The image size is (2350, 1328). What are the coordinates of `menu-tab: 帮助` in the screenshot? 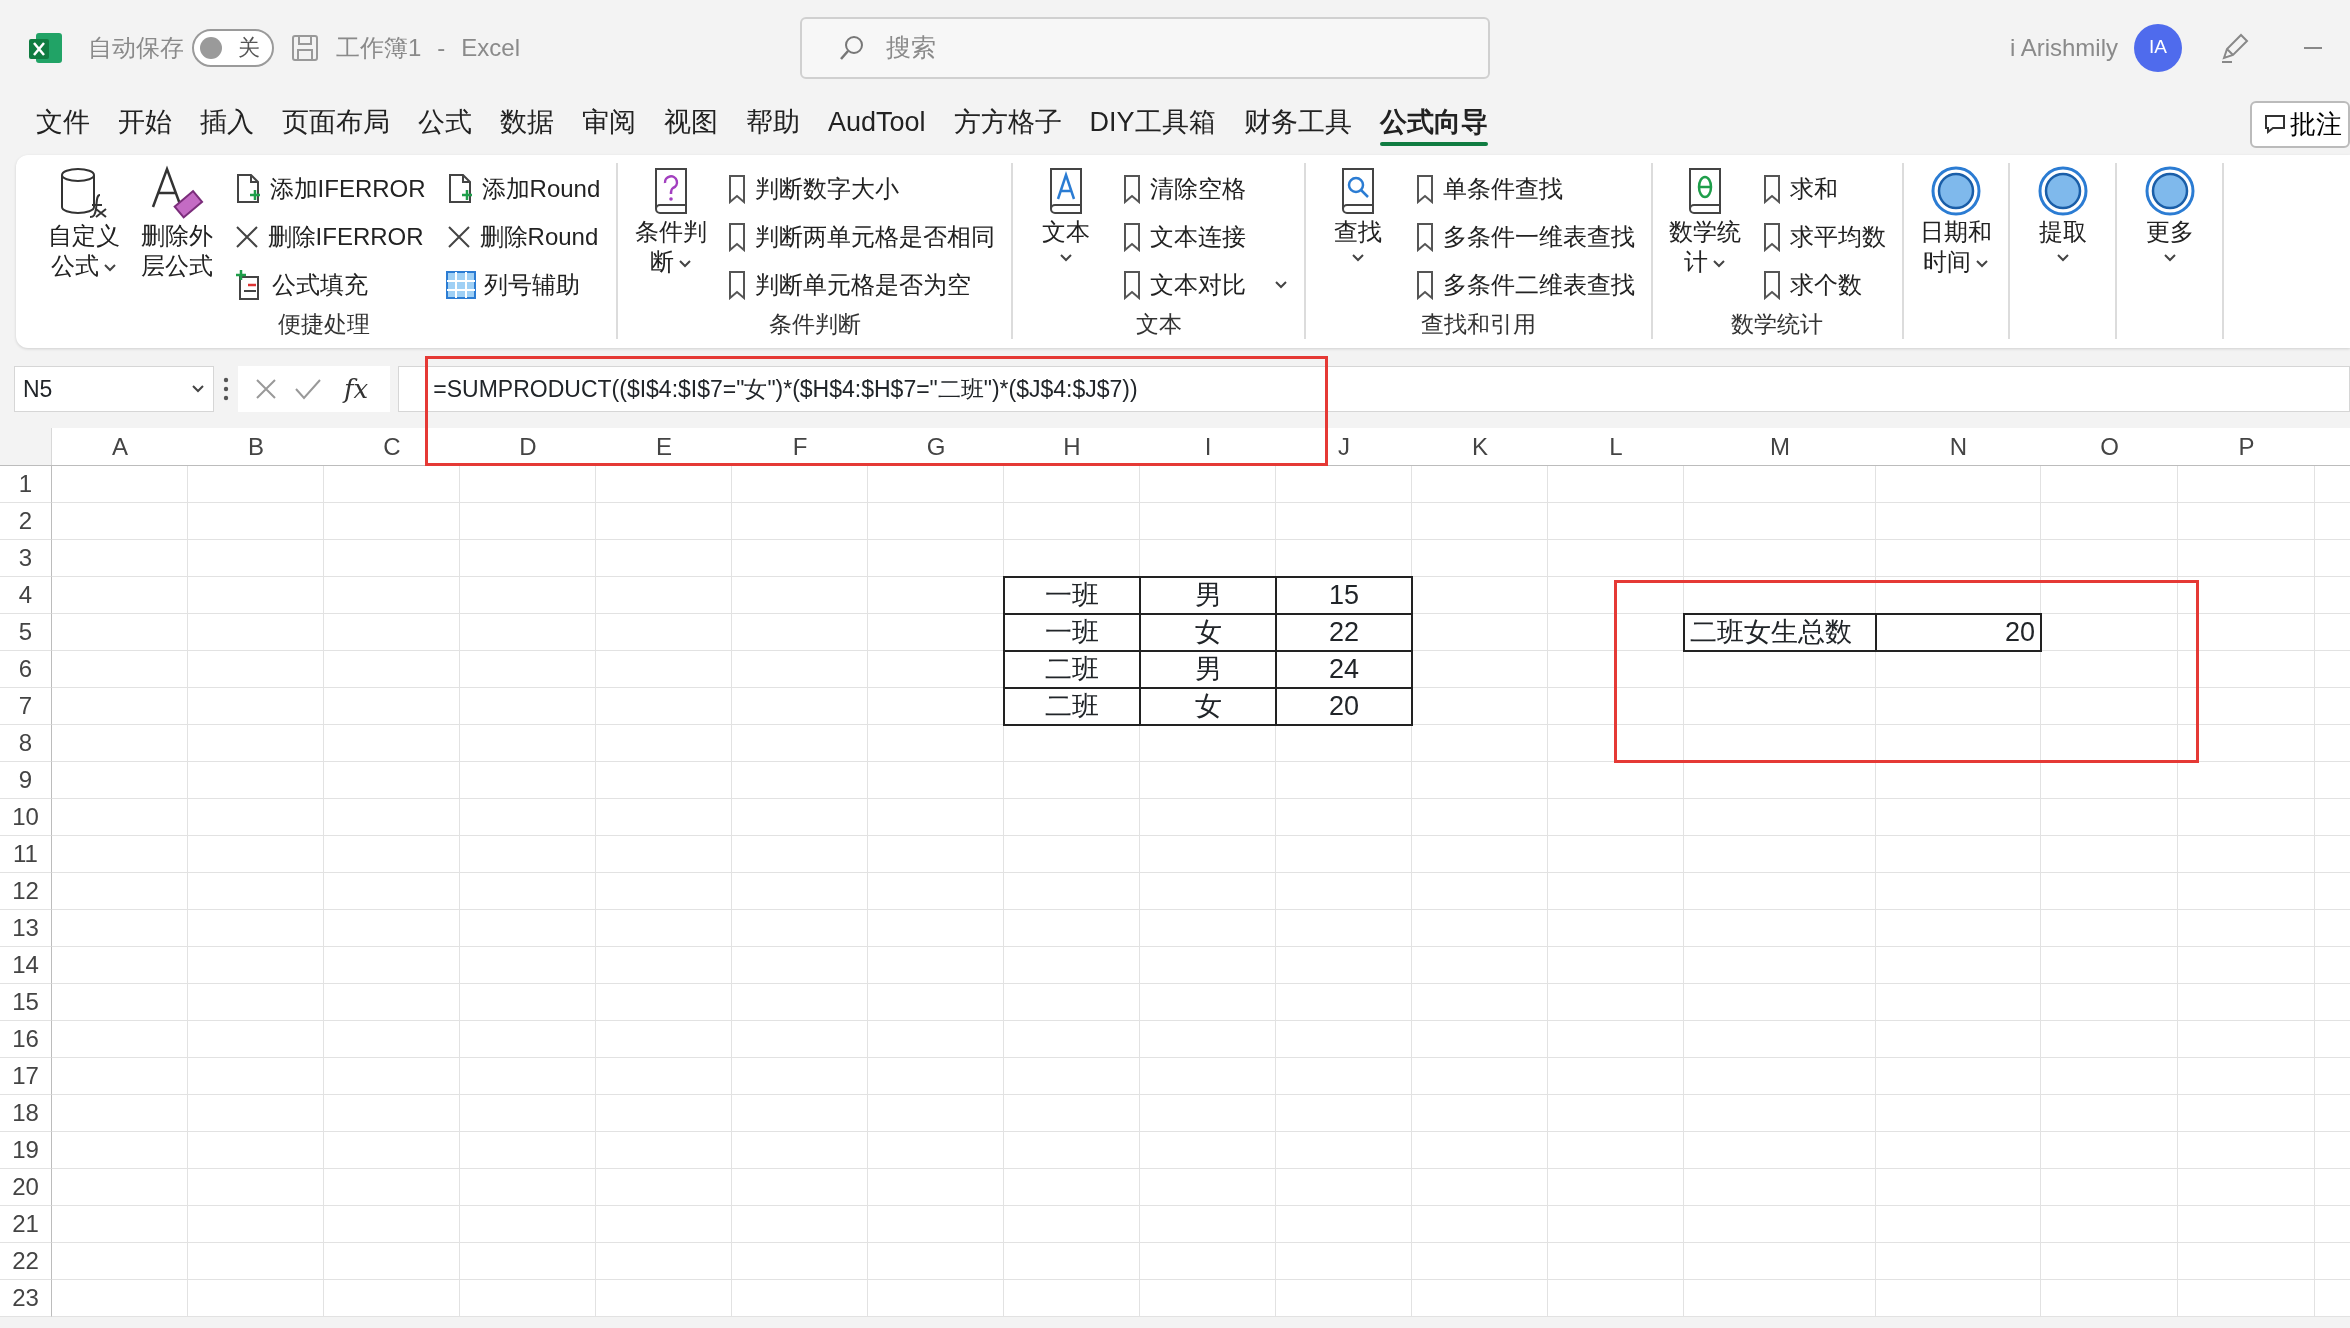 It's located at (773, 124).